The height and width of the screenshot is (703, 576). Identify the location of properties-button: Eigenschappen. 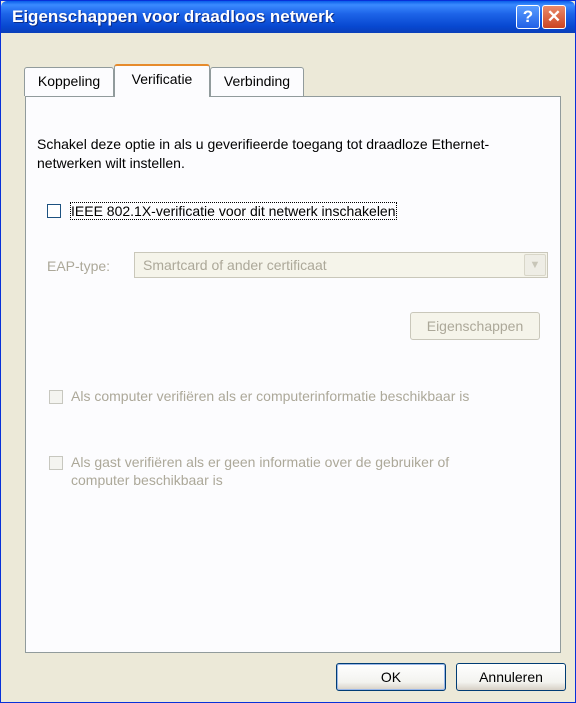
(475, 326).